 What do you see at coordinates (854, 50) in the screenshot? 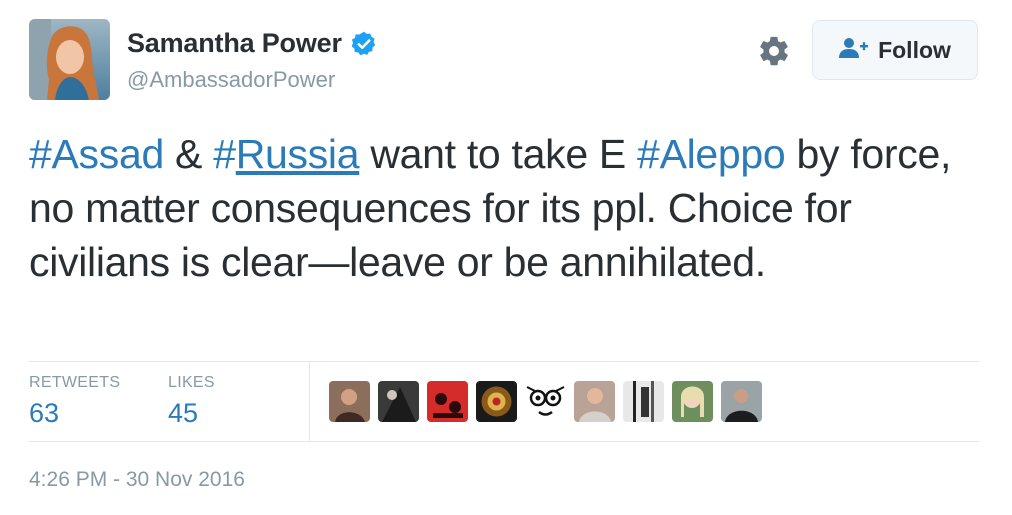
I see `add-user-icon` at bounding box center [854, 50].